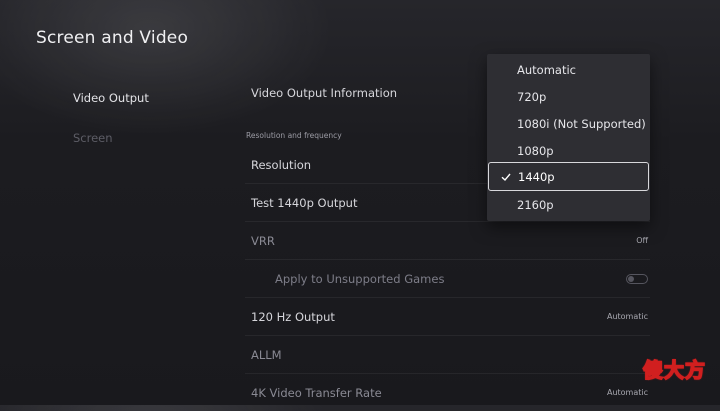 This screenshot has width=720, height=411. What do you see at coordinates (536, 176) in the screenshot?
I see `option-label: 1440p` at bounding box center [536, 176].